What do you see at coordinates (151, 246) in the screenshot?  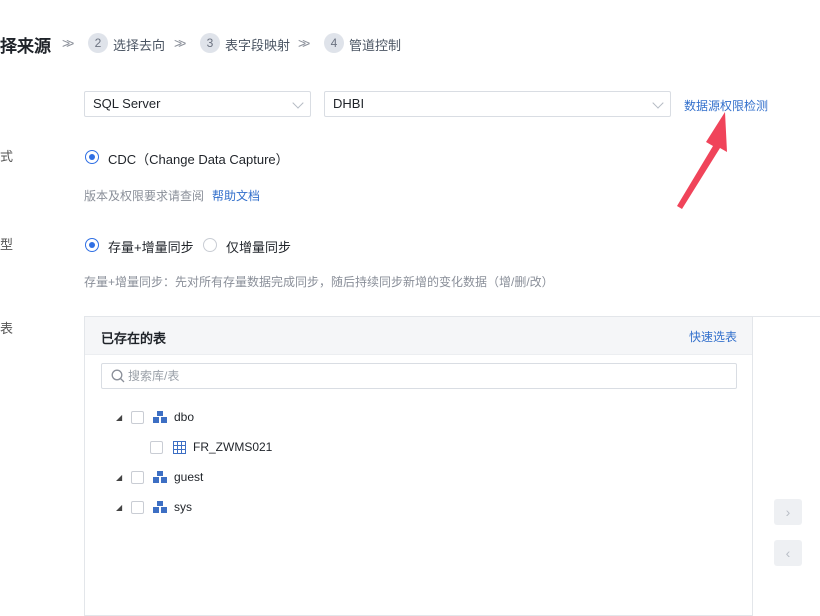 I see `full-incremental-label: 存量+增量同步` at bounding box center [151, 246].